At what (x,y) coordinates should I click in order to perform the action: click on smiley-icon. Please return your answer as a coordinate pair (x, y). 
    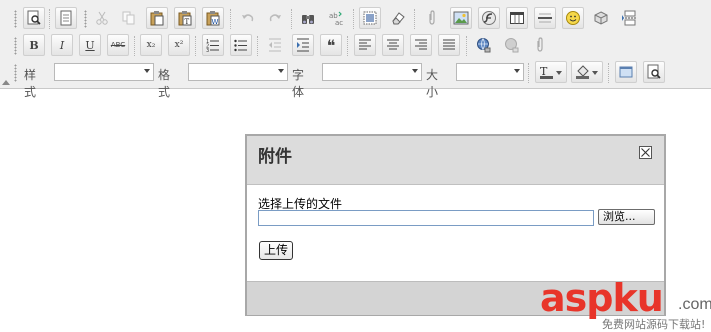
    Looking at the image, I should click on (573, 18).